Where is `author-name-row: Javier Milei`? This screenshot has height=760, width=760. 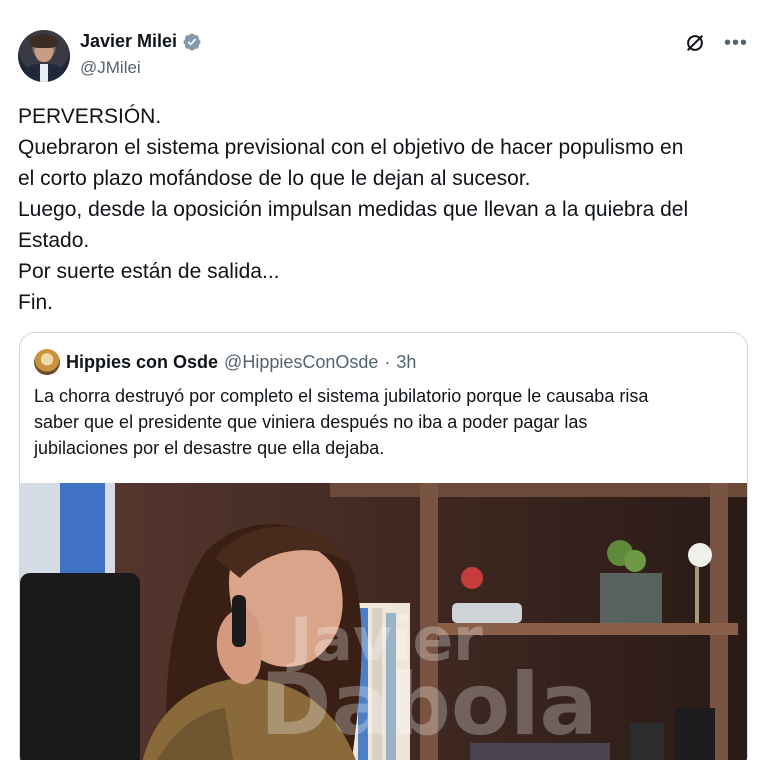
author-name-row: Javier Milei is located at coordinates (141, 41).